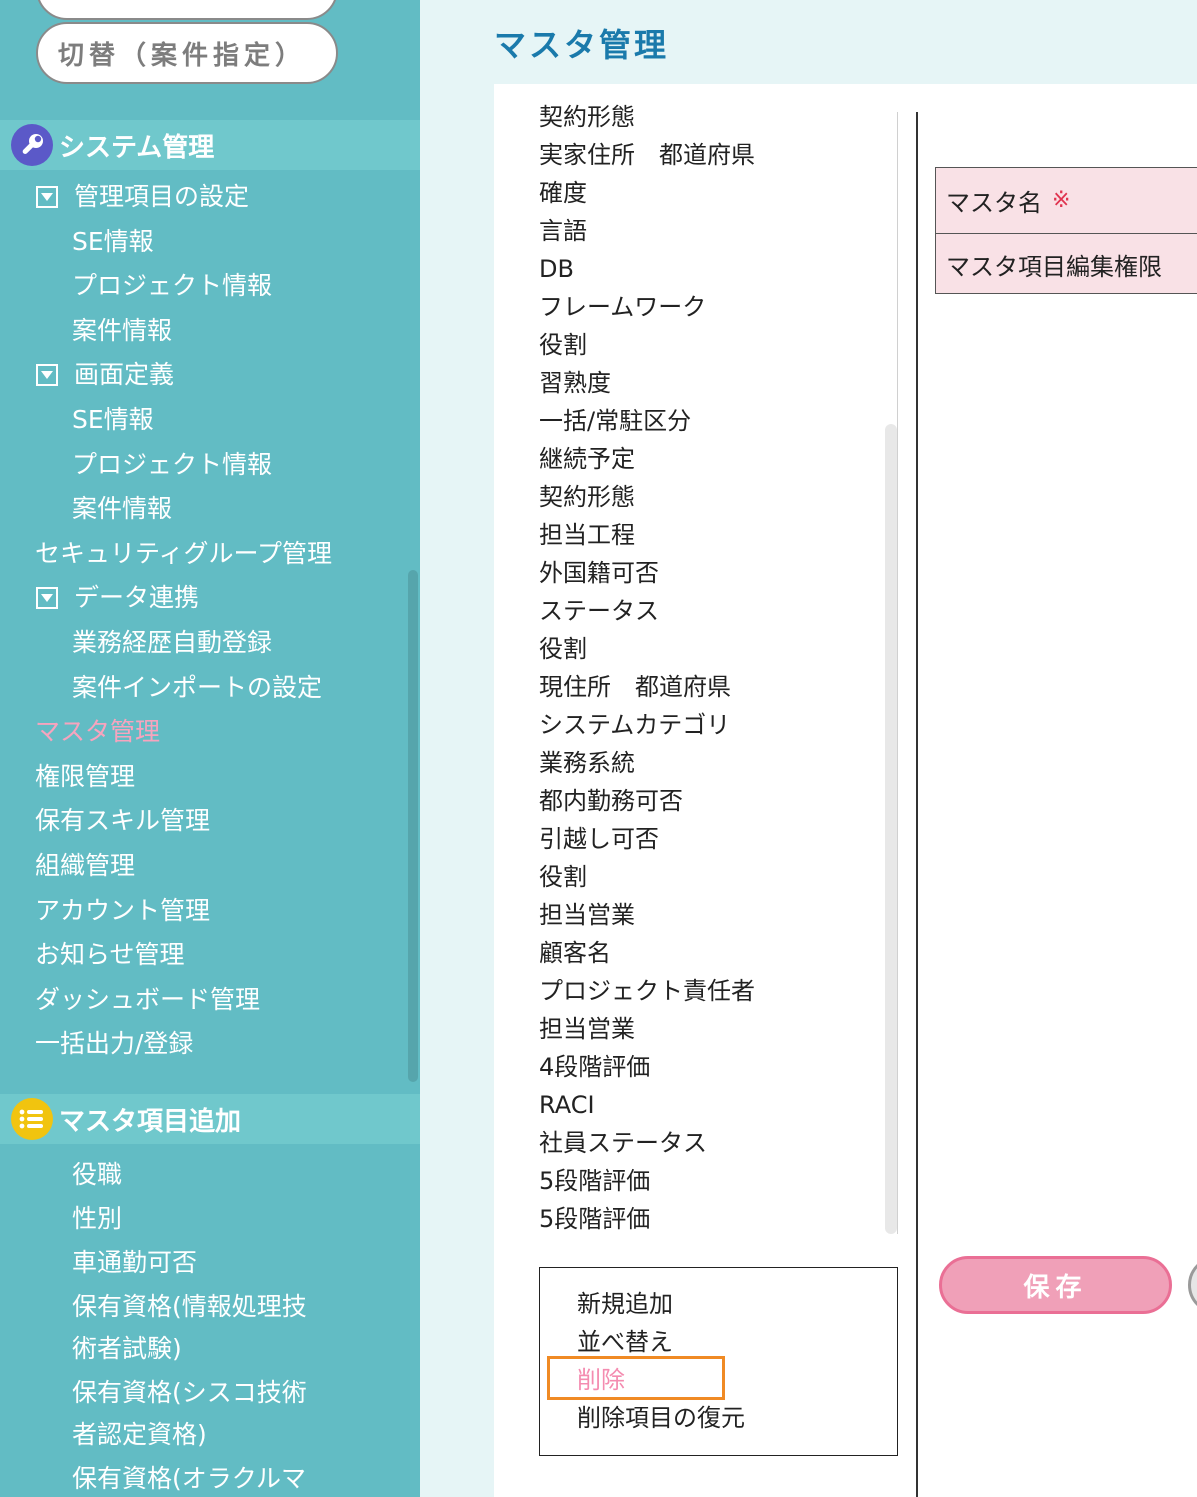  What do you see at coordinates (709, 307) in the screenshot?
I see `list-item: フレームワーク` at bounding box center [709, 307].